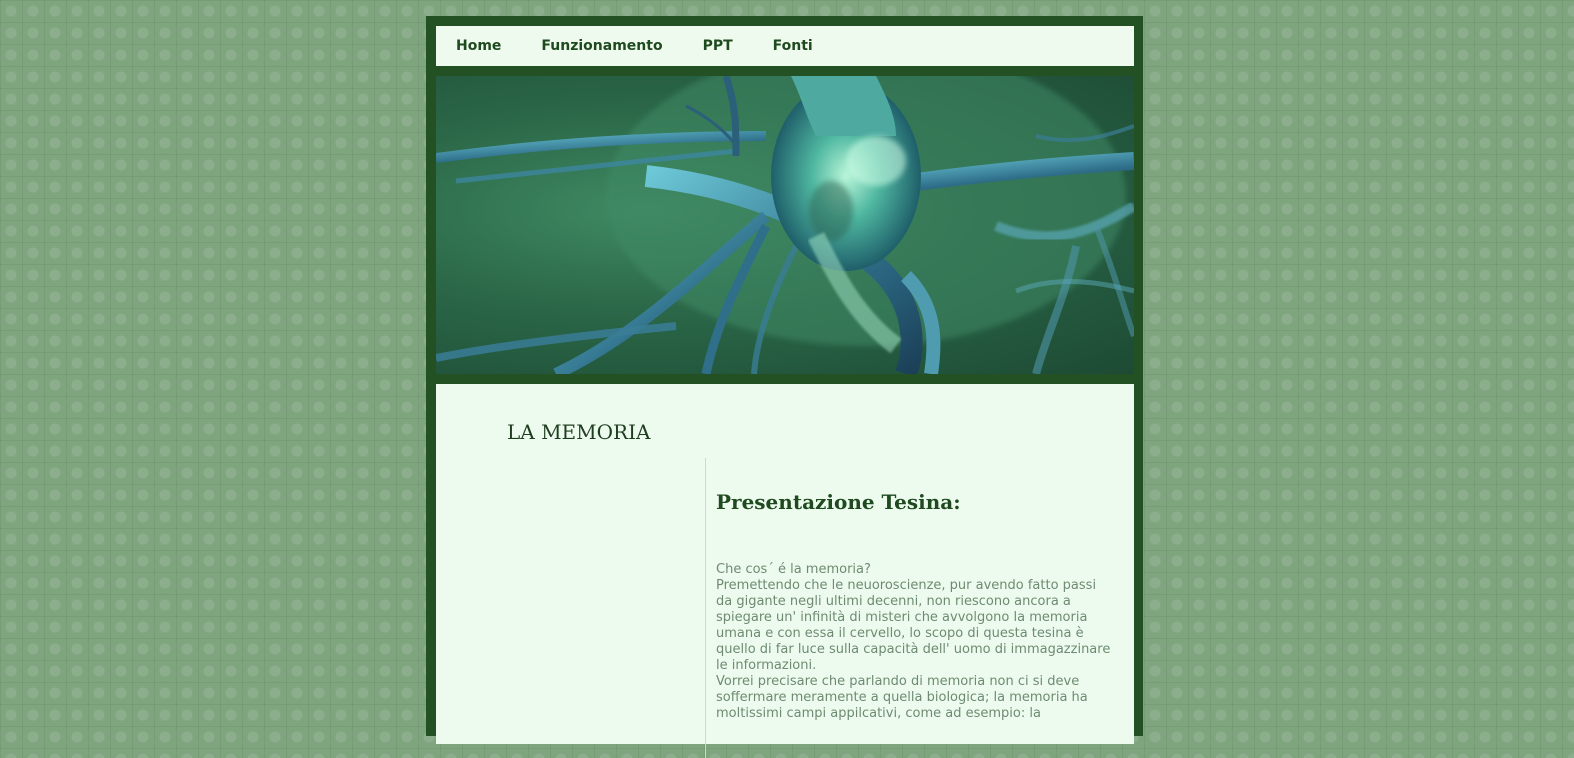  What do you see at coordinates (601, 46) in the screenshot?
I see `nav-item-funzionamento: Funzionamento` at bounding box center [601, 46].